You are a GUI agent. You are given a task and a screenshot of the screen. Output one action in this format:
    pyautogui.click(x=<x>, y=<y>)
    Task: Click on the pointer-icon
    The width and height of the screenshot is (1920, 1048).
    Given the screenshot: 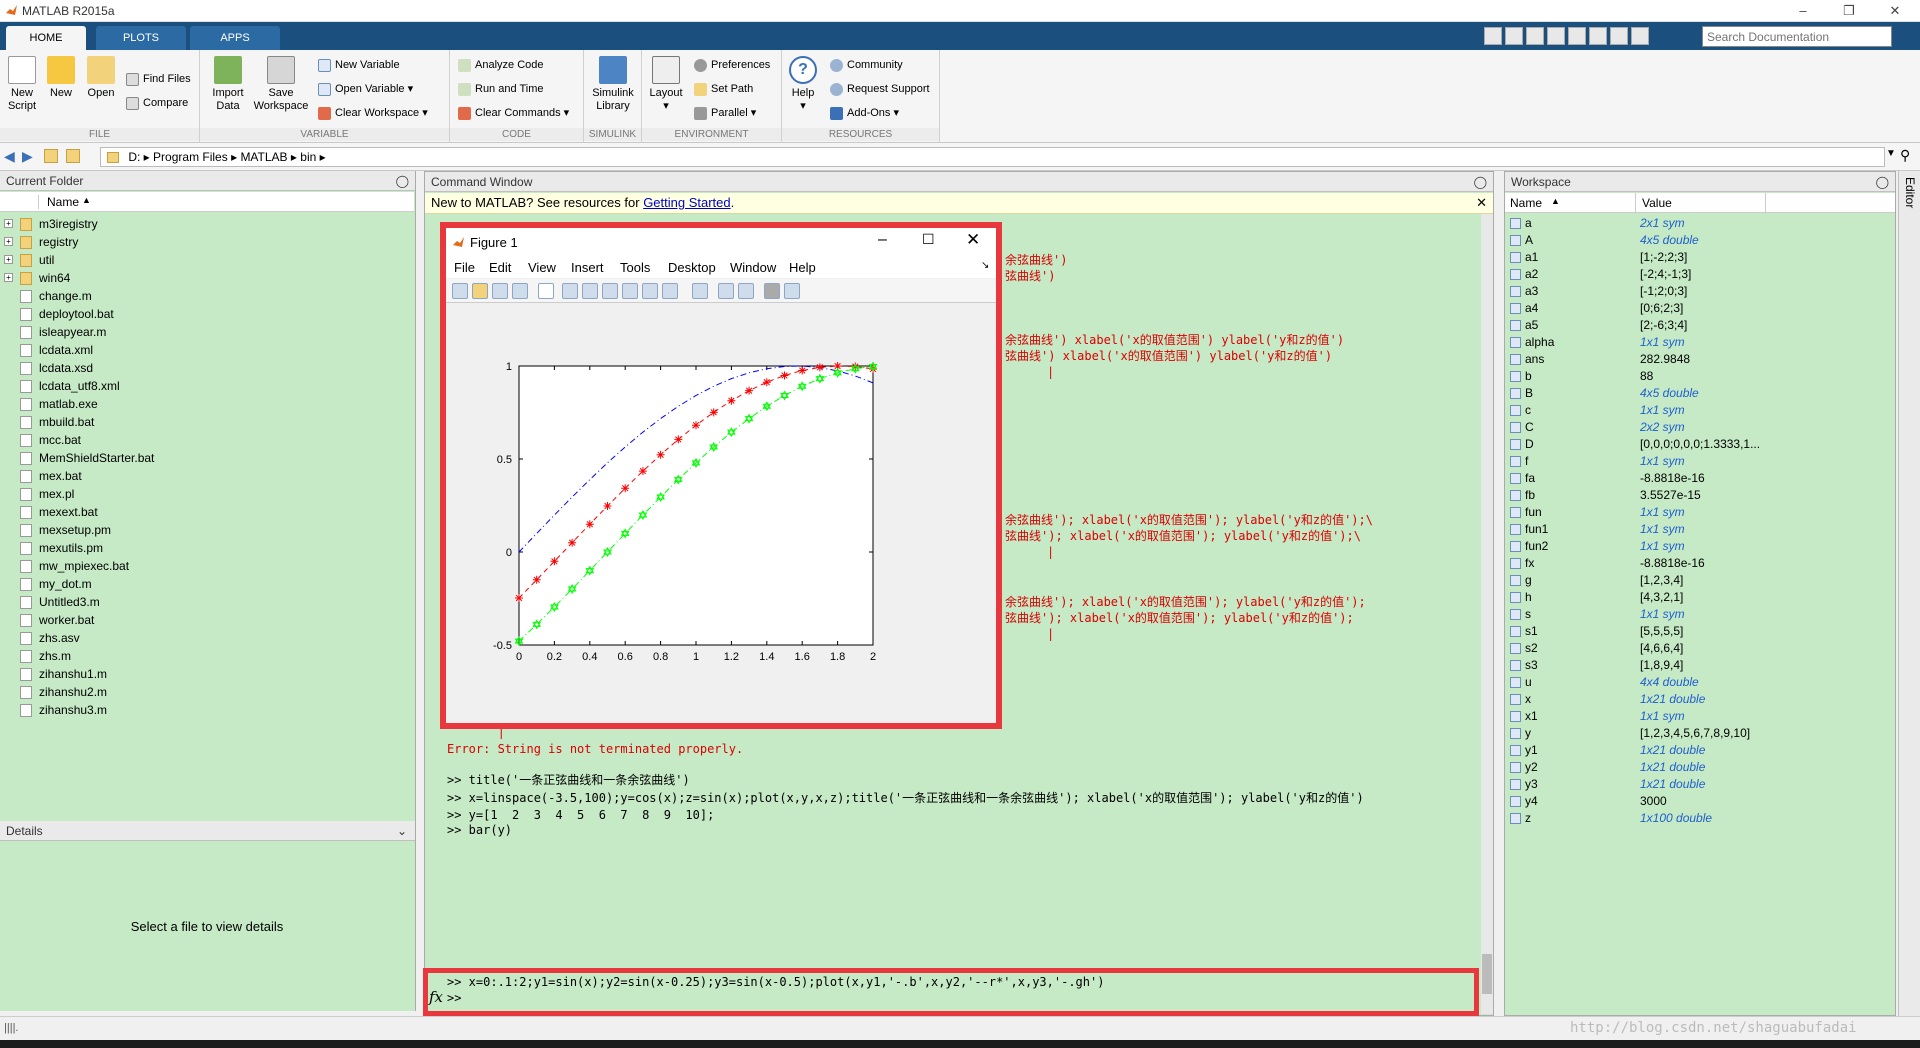 What is the action you would take?
    pyautogui.click(x=546, y=291)
    